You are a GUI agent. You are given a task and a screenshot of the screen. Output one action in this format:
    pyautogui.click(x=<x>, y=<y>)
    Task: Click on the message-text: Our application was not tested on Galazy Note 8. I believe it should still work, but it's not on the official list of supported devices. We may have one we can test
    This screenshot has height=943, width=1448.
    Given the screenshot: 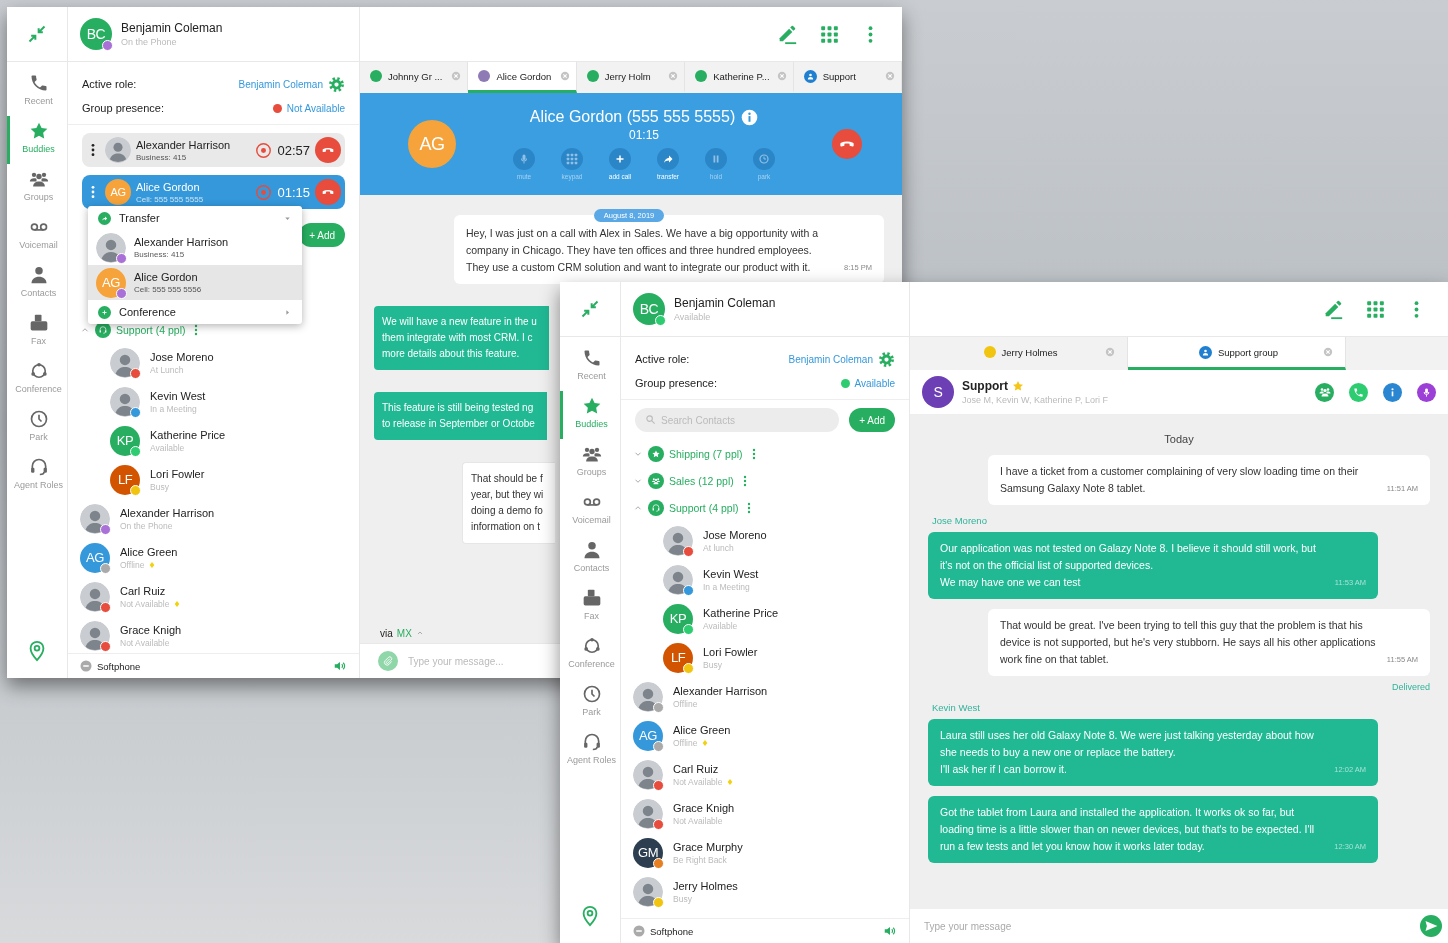 What is the action you would take?
    pyautogui.click(x=1128, y=565)
    